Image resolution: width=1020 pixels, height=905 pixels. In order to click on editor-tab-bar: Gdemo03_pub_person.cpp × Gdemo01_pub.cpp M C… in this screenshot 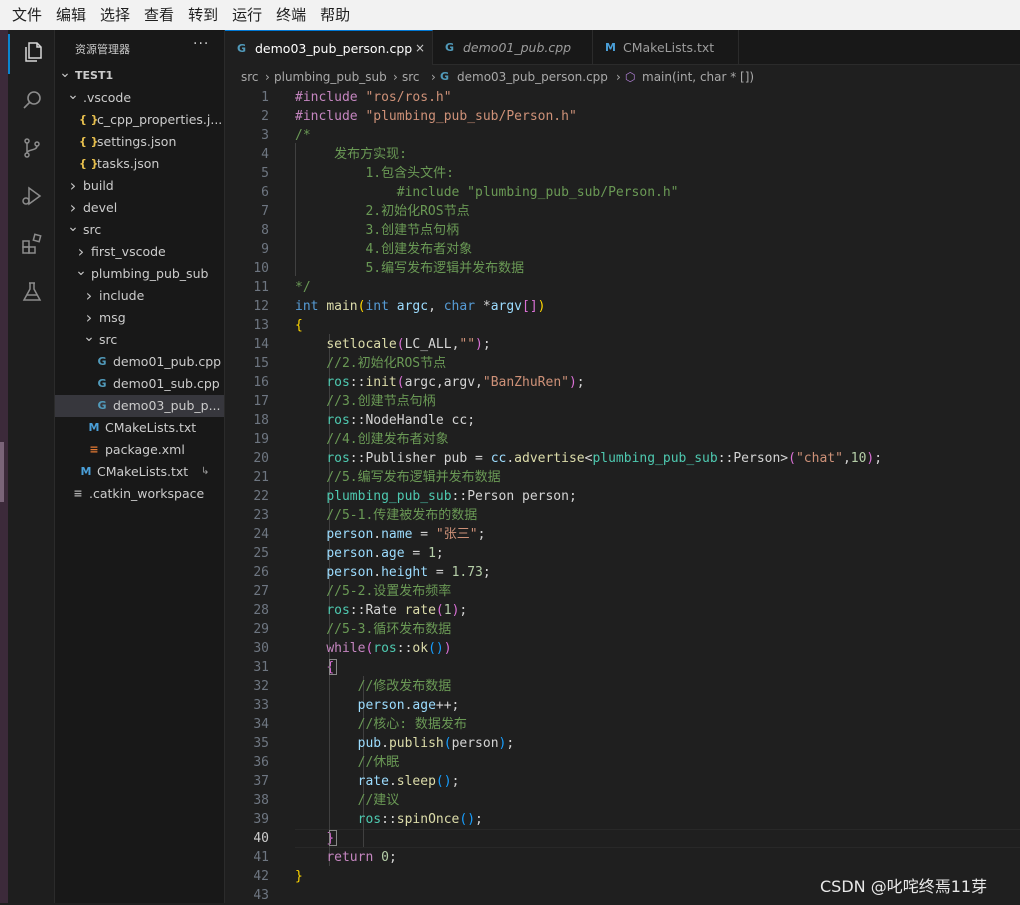, I will do `click(622, 47)`.